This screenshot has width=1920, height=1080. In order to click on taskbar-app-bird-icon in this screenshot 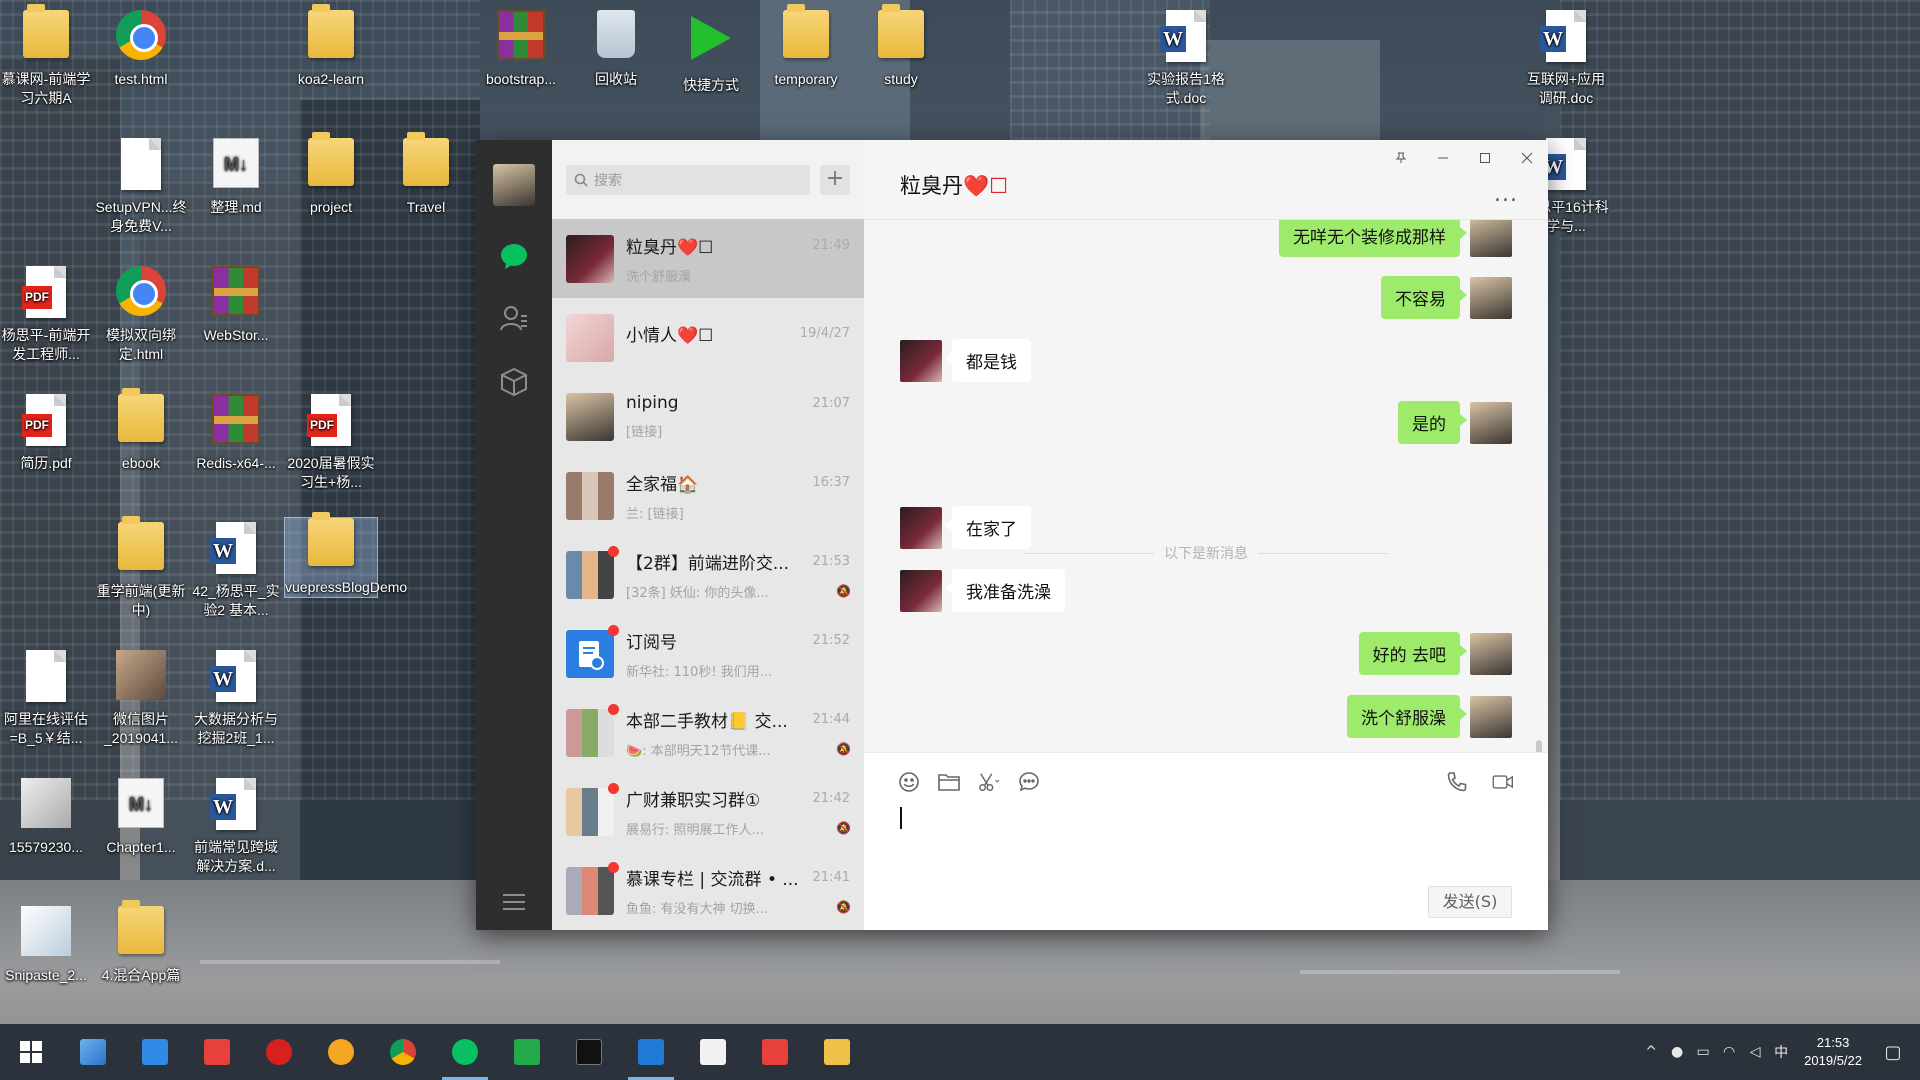, I will do `click(155, 1052)`.